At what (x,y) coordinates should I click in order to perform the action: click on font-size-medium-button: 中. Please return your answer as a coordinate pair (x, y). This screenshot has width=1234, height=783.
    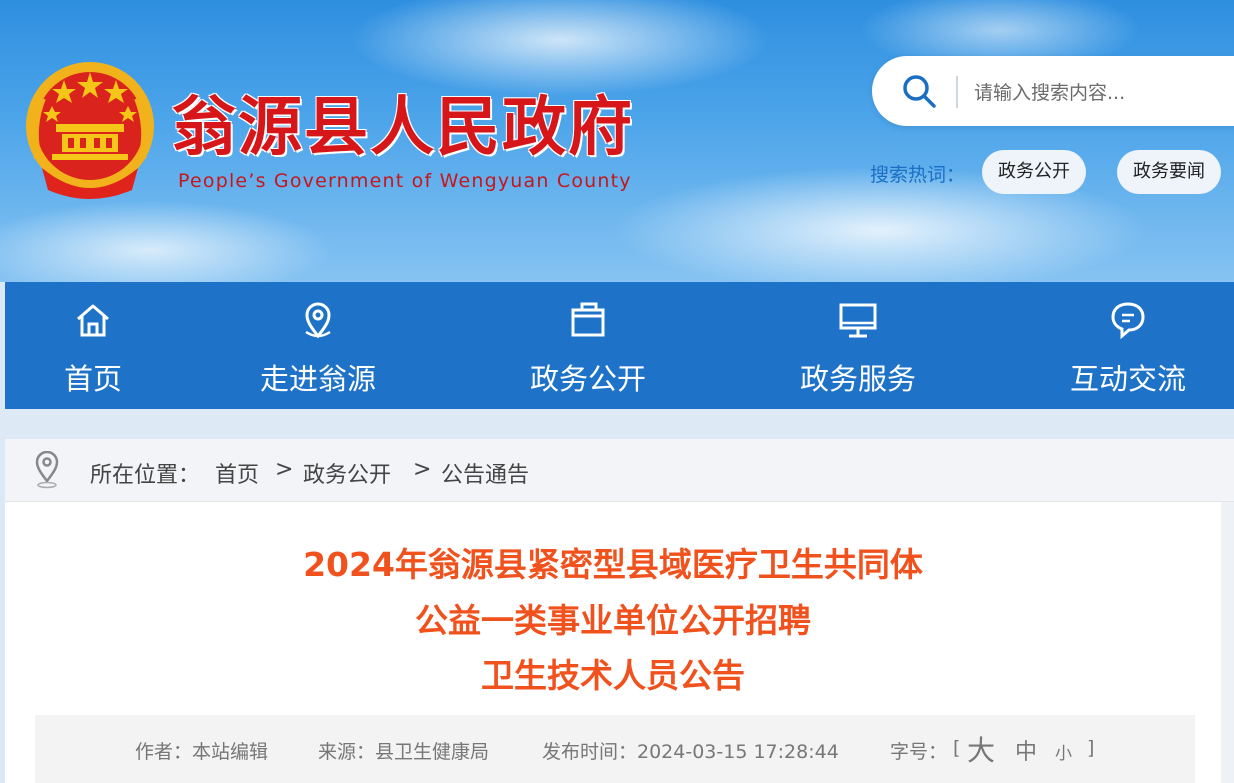
    Looking at the image, I should click on (1026, 750).